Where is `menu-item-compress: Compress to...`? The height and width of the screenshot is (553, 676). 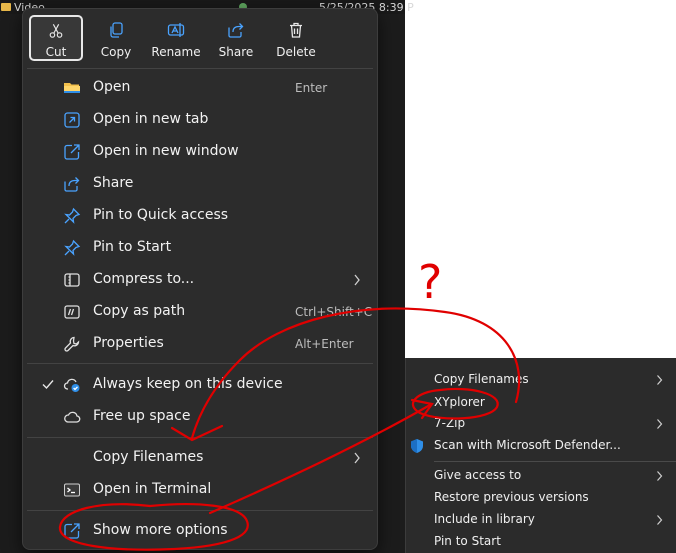 menu-item-compress: Compress to... is located at coordinates (200, 280).